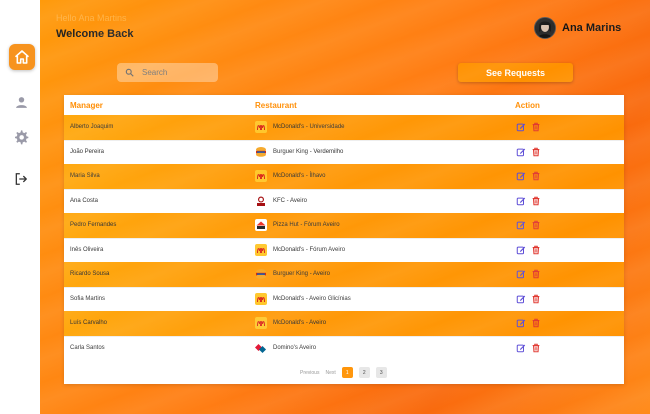  I want to click on manager-name: João Pereira, so click(87, 152).